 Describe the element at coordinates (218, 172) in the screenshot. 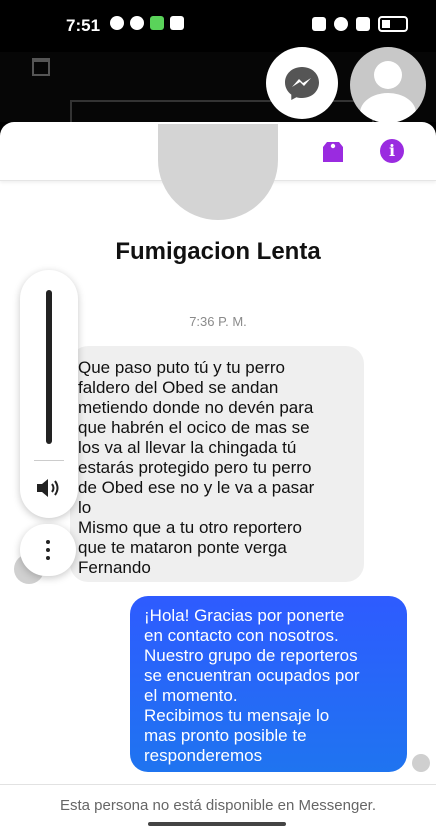

I see `contact-profile-picture` at that location.